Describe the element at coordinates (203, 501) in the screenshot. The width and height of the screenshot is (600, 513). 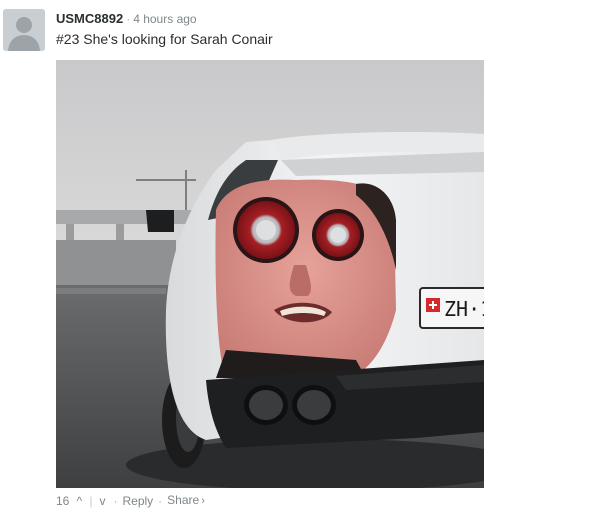
I see `chevron-right-icon: ›` at that location.